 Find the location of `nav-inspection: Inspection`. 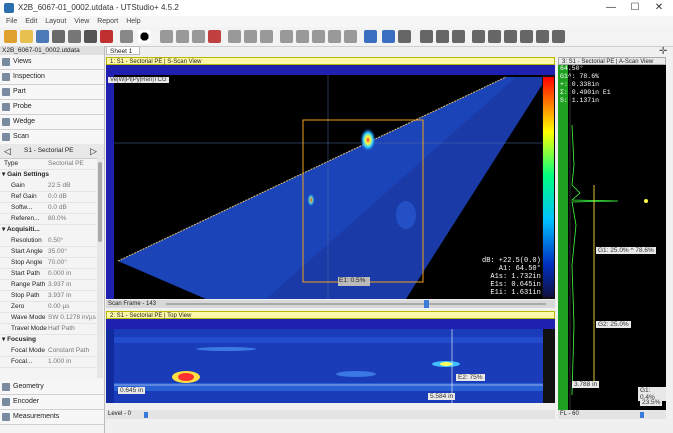

nav-inspection: Inspection is located at coordinates (52, 77).